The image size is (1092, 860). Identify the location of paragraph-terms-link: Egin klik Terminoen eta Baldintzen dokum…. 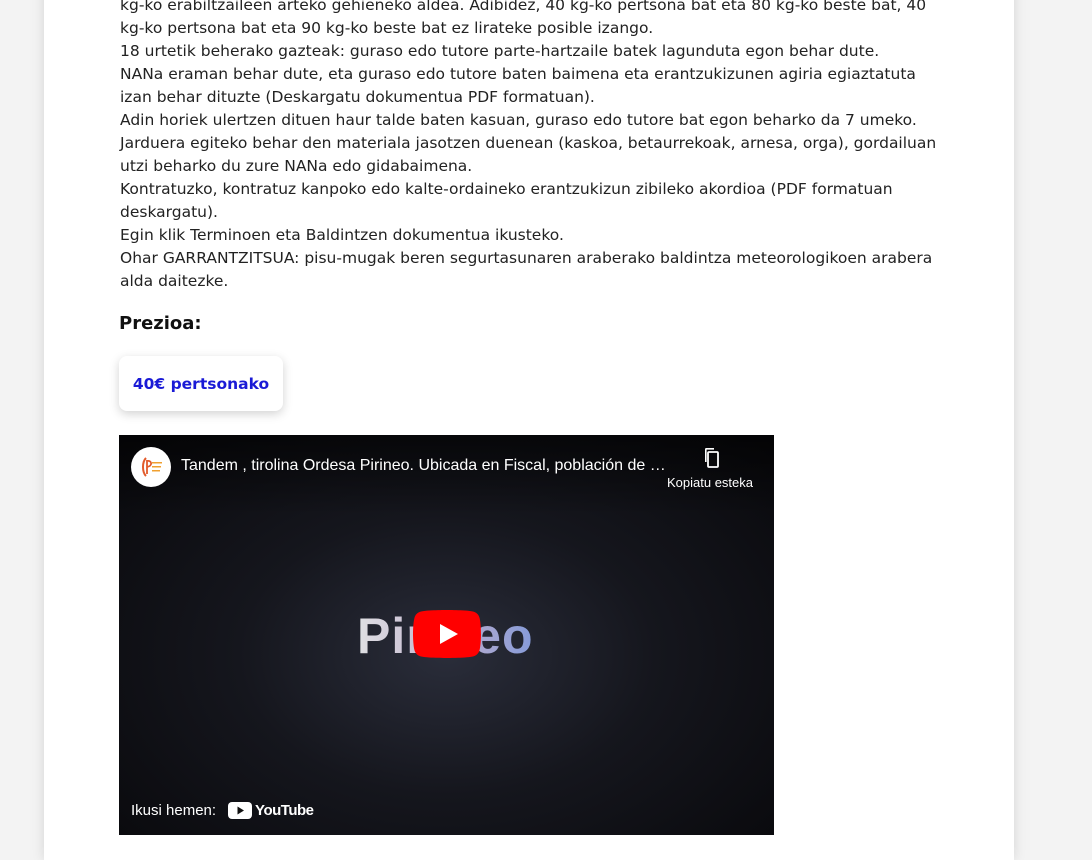
(342, 235).